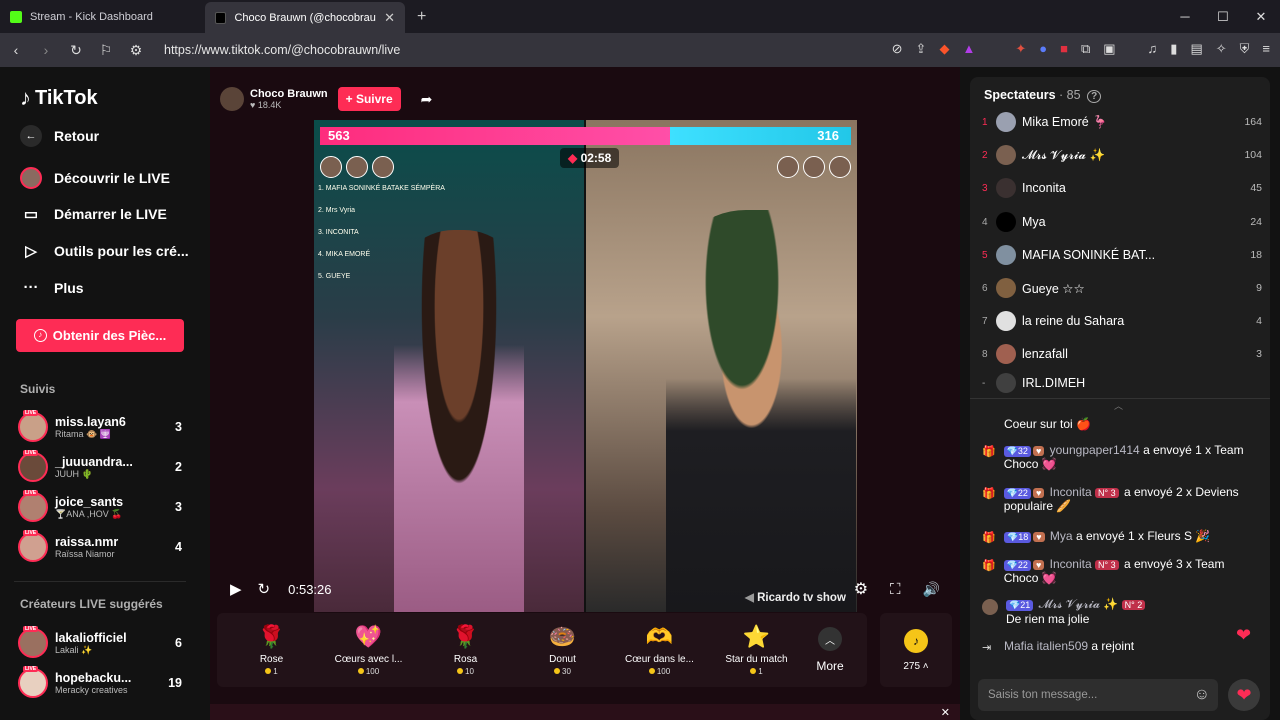 The image size is (1280, 720). I want to click on bookmark-icon: ⚐, so click(106, 50).